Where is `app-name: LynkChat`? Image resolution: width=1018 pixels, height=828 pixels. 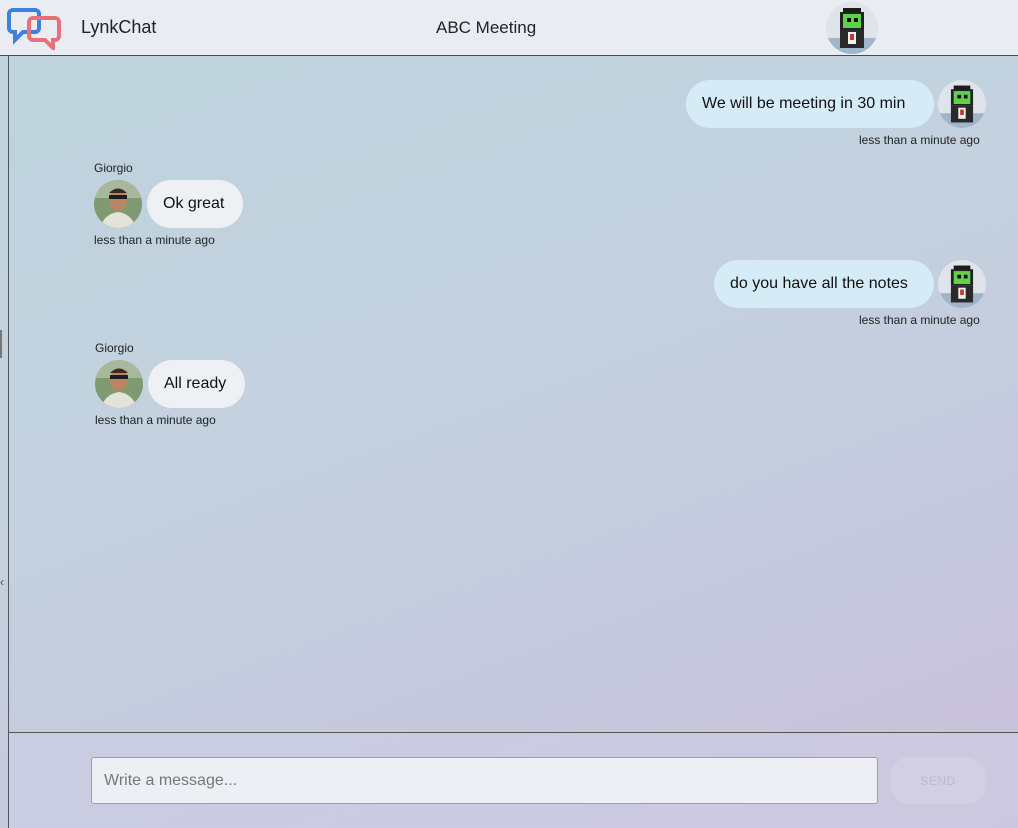
app-name: LynkChat is located at coordinates (119, 27).